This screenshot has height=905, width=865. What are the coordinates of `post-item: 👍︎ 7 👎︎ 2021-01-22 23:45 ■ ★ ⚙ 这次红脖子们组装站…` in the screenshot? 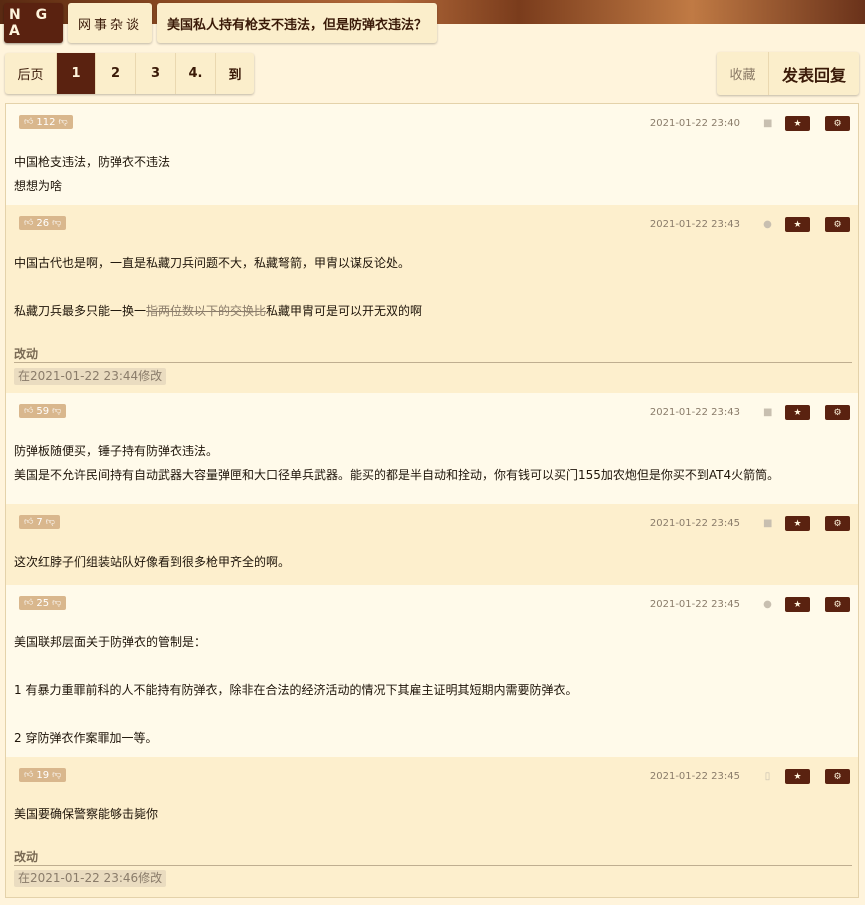 It's located at (432, 544).